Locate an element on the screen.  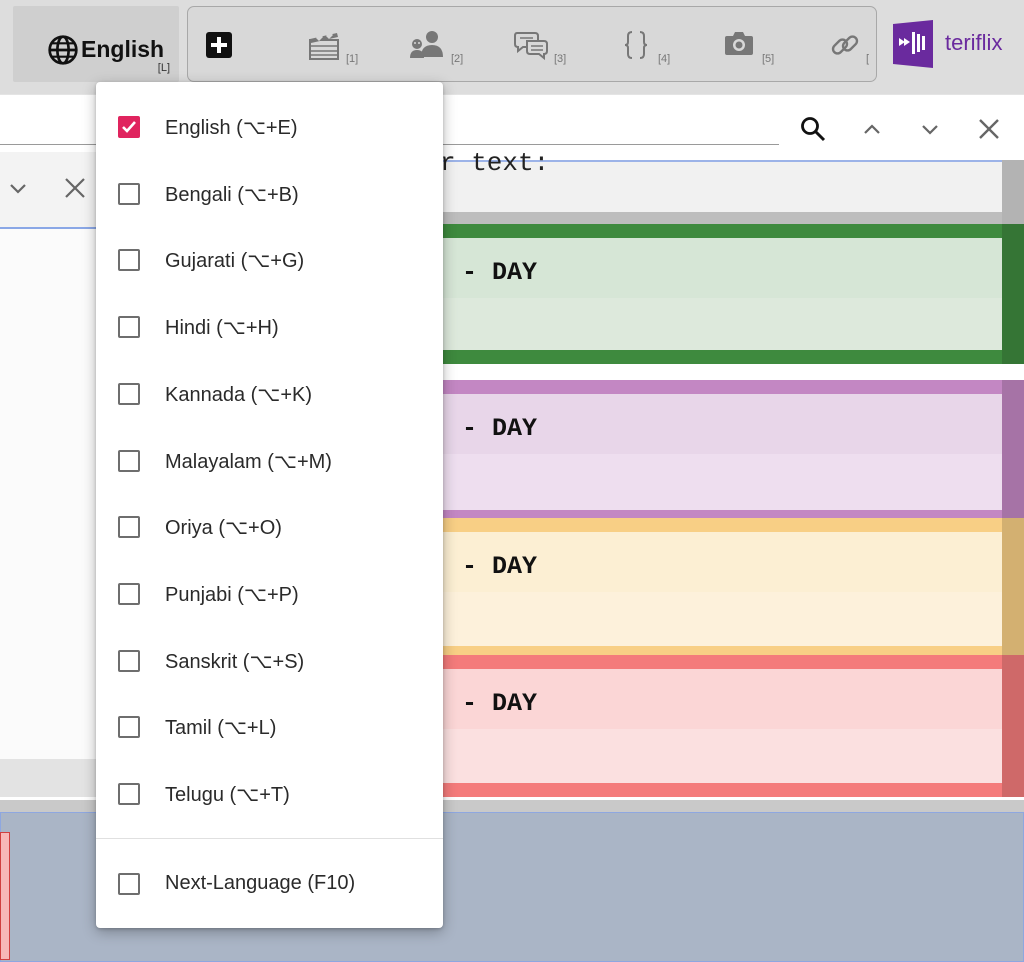
speech-bubbles-icon is located at coordinates (531, 46).